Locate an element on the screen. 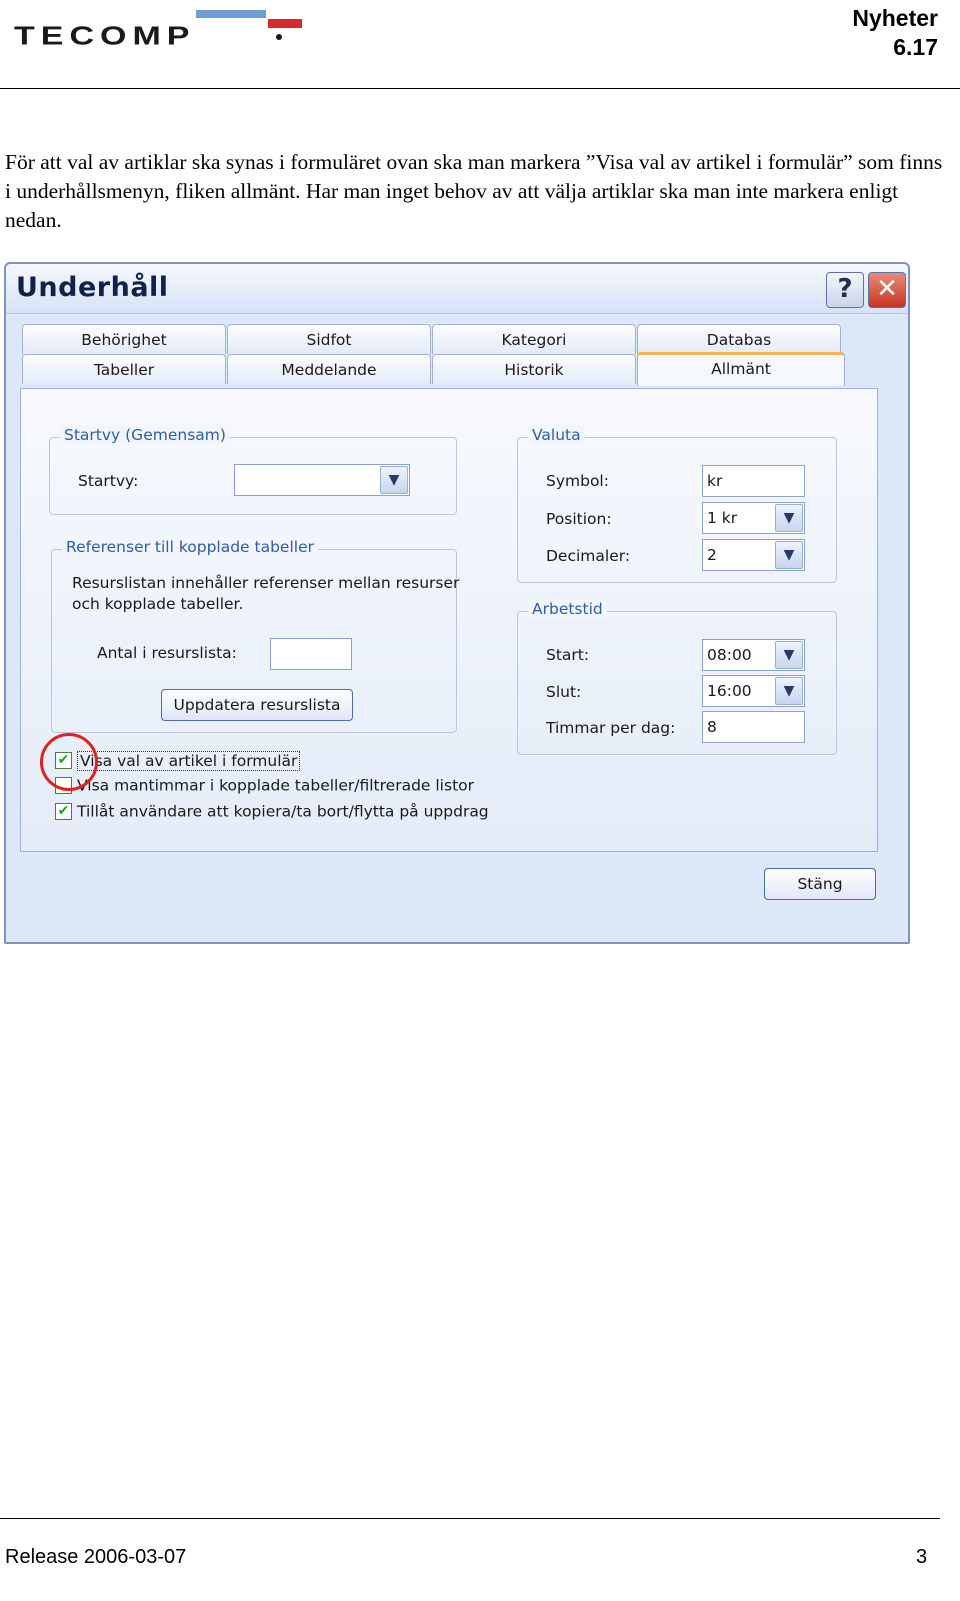 This screenshot has width=960, height=1601. decimaler-label: Decimaler: is located at coordinates (588, 556).